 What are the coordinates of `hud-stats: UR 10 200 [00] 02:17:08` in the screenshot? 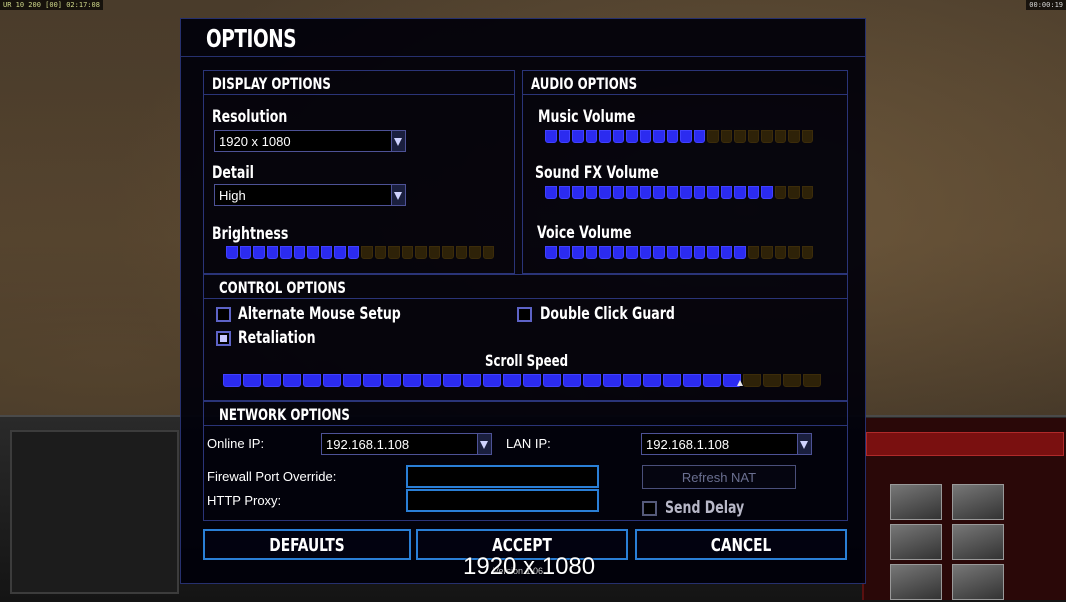 It's located at (51, 5).